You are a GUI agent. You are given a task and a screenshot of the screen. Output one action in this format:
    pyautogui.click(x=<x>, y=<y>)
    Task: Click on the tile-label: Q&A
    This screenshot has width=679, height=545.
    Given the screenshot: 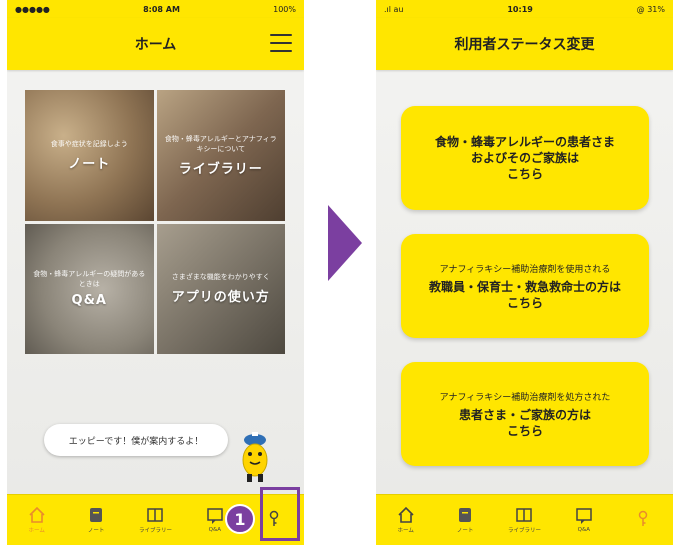 What is the action you would take?
    pyautogui.click(x=89, y=301)
    